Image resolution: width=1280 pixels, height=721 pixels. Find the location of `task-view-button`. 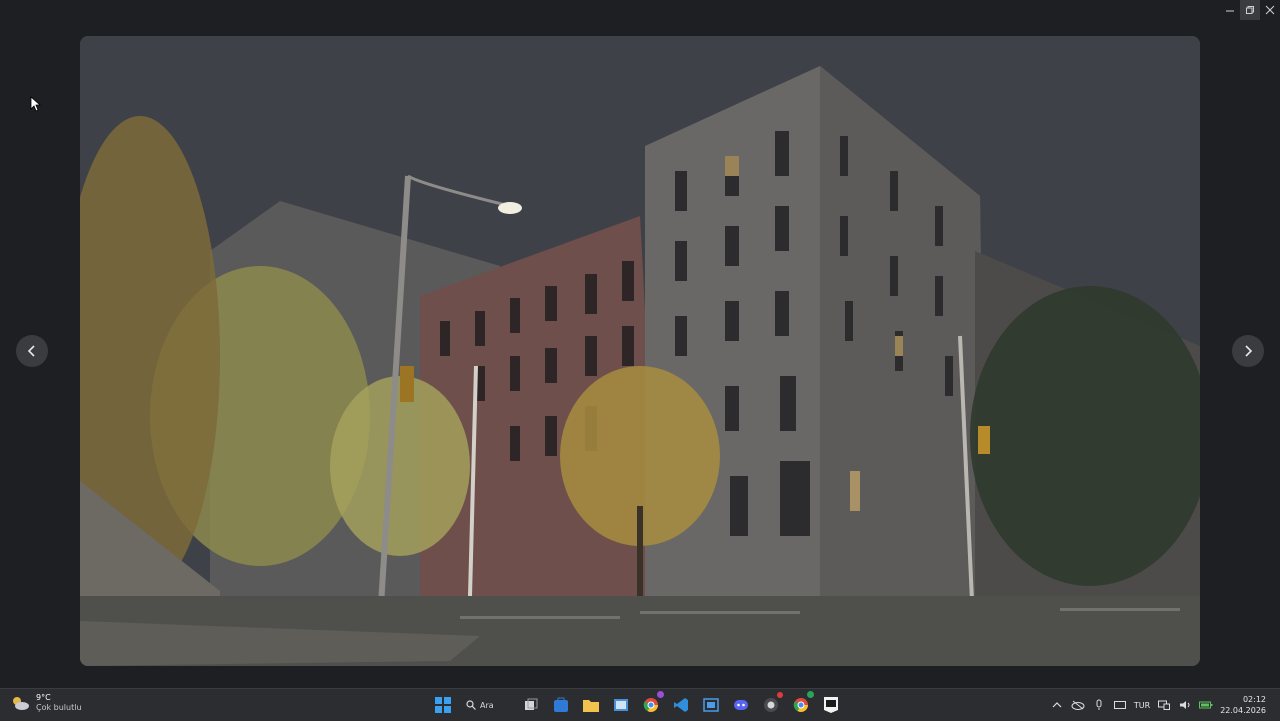

task-view-button is located at coordinates (531, 705).